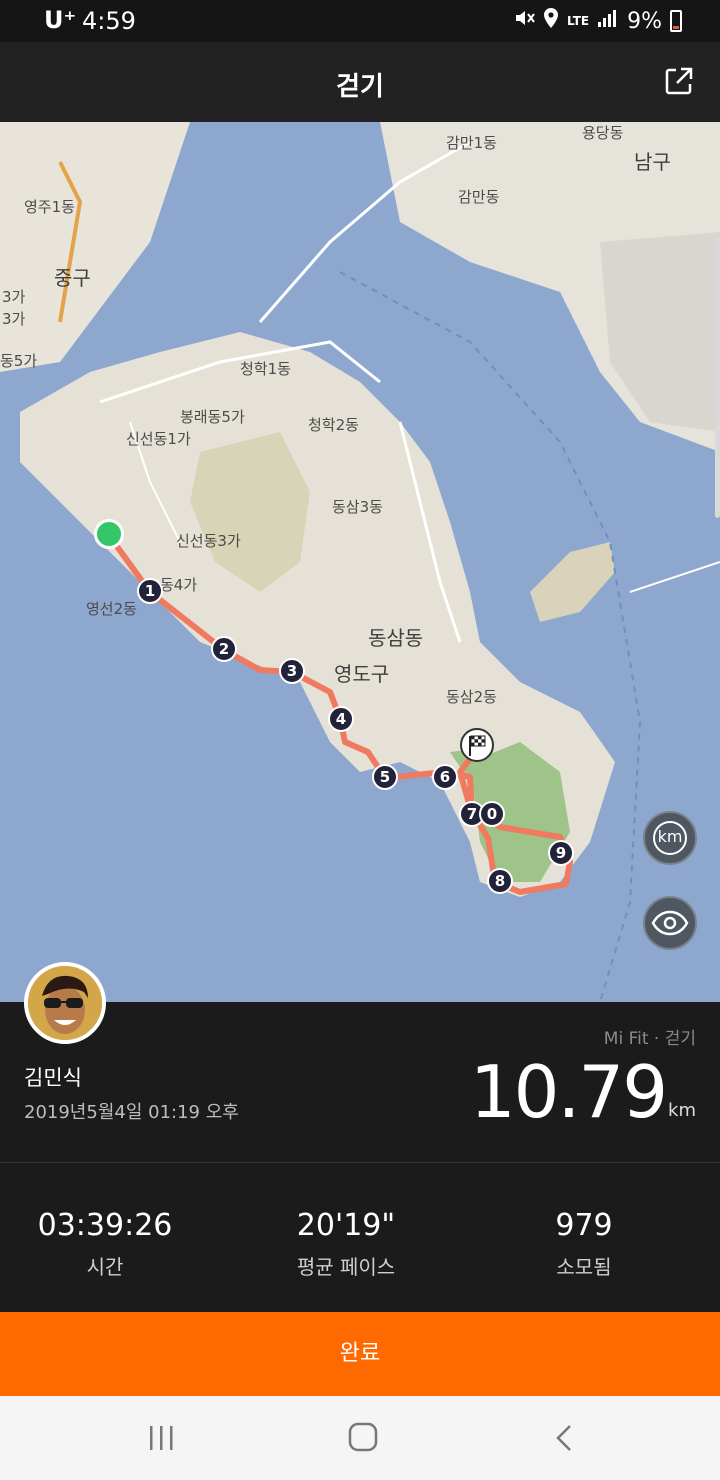  I want to click on km-marker: 6, so click(445, 777).